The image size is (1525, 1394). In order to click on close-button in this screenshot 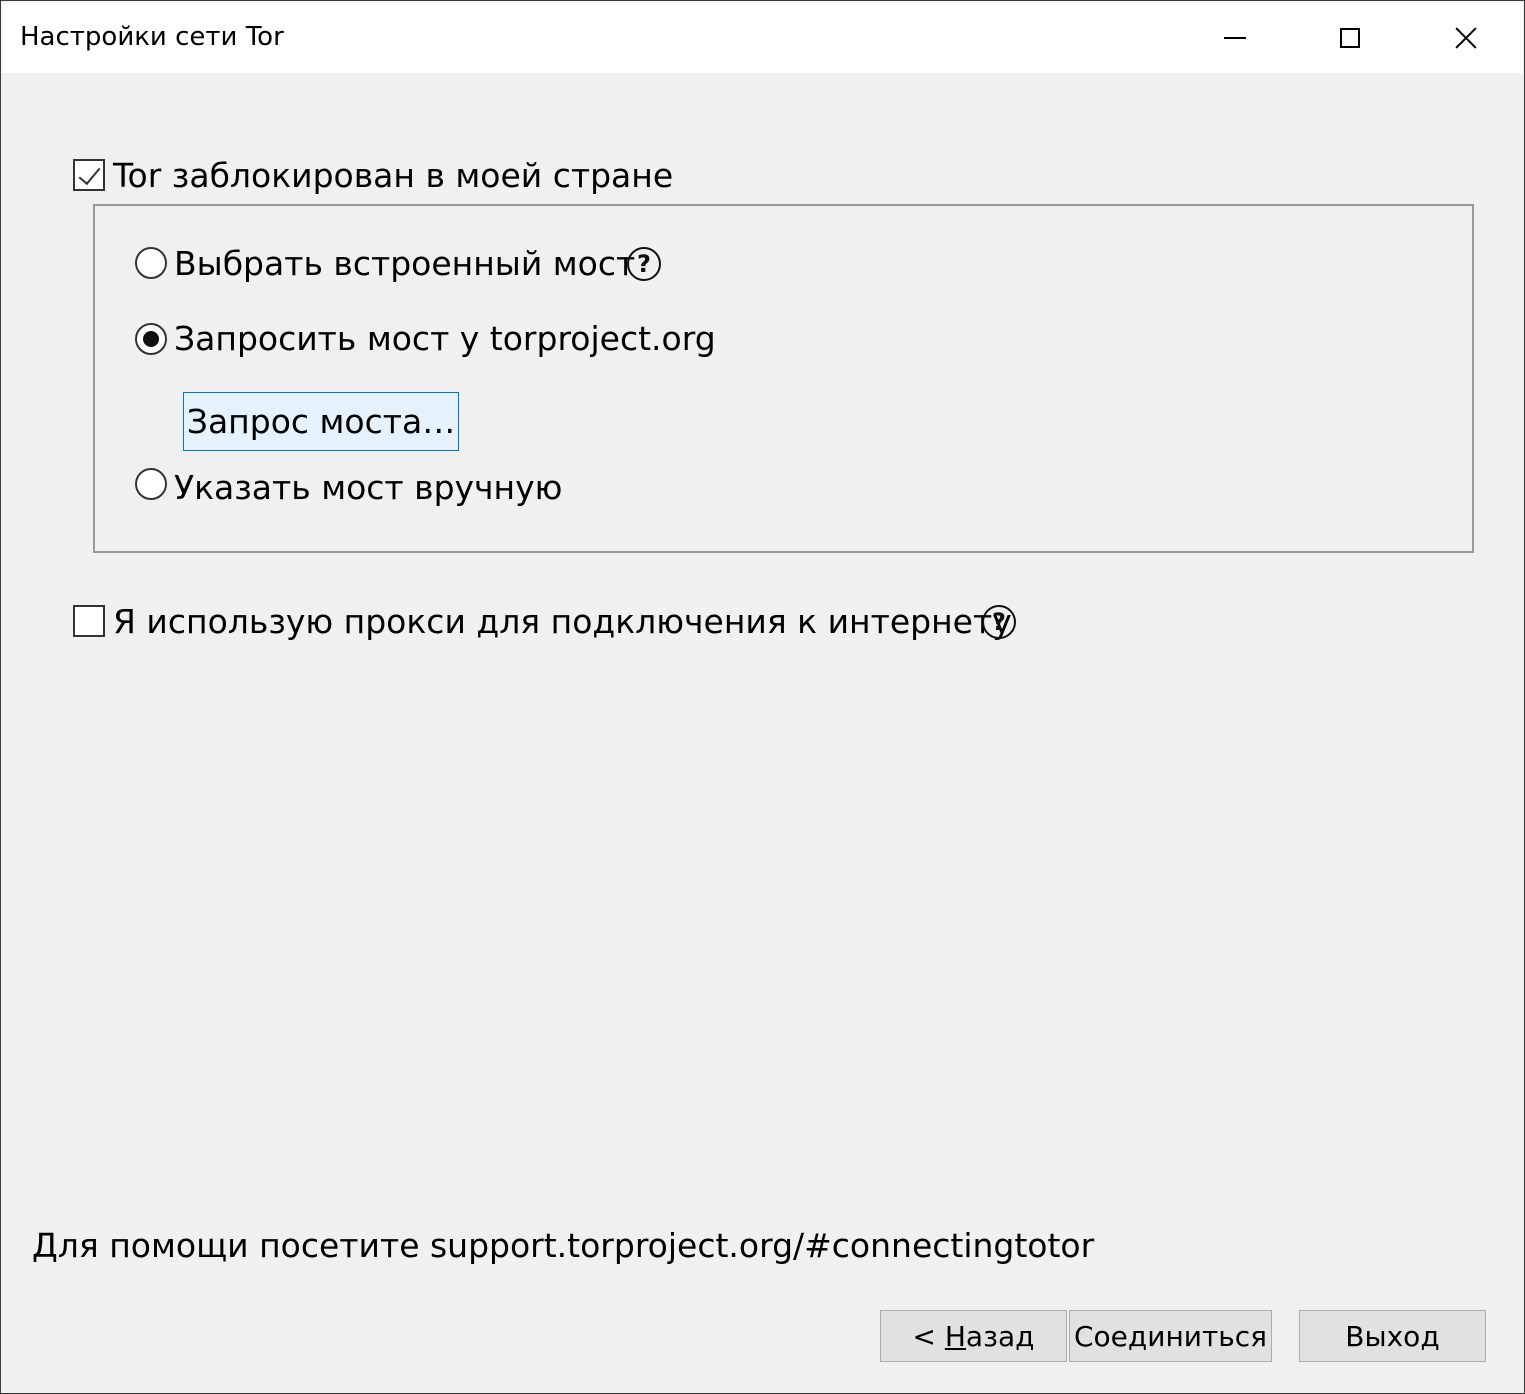, I will do `click(1465, 37)`.